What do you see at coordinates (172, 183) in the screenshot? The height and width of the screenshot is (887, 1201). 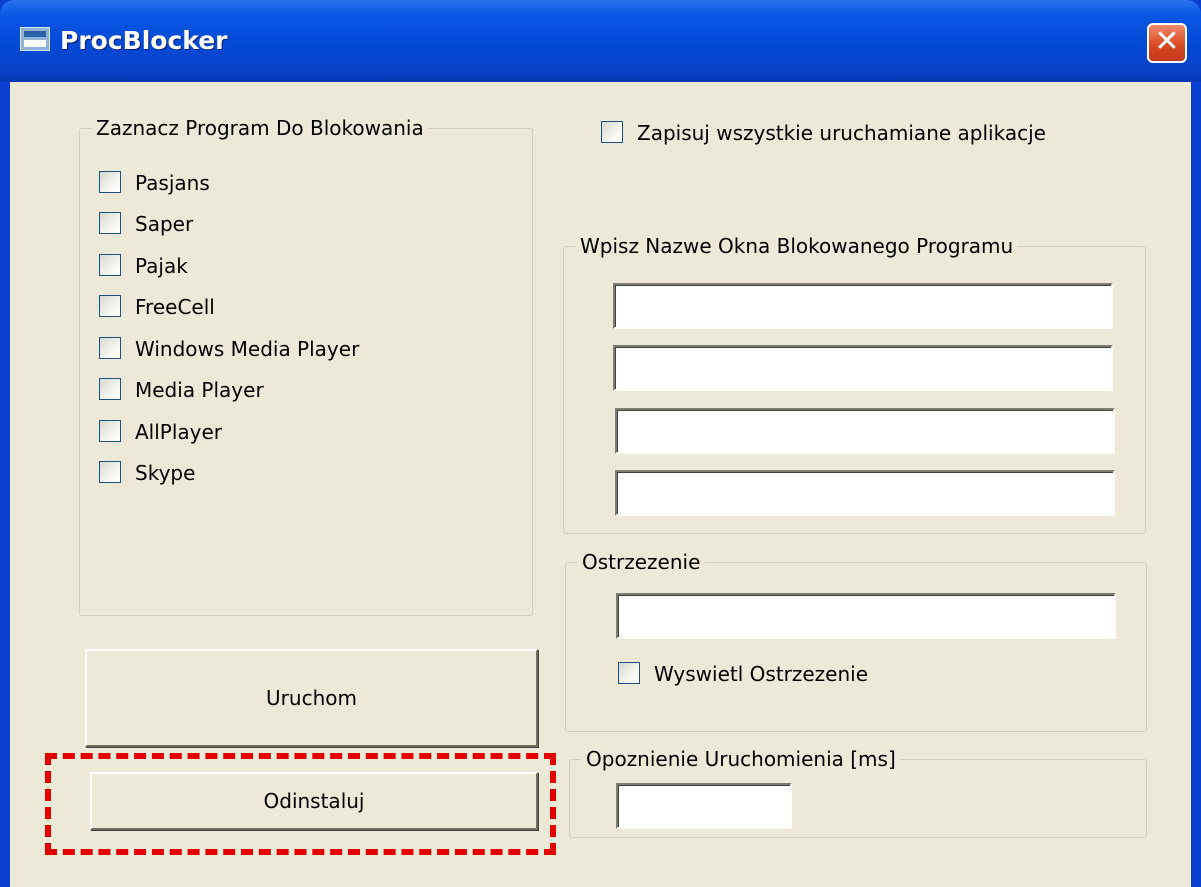 I see `checkbox-label: Pasjans` at bounding box center [172, 183].